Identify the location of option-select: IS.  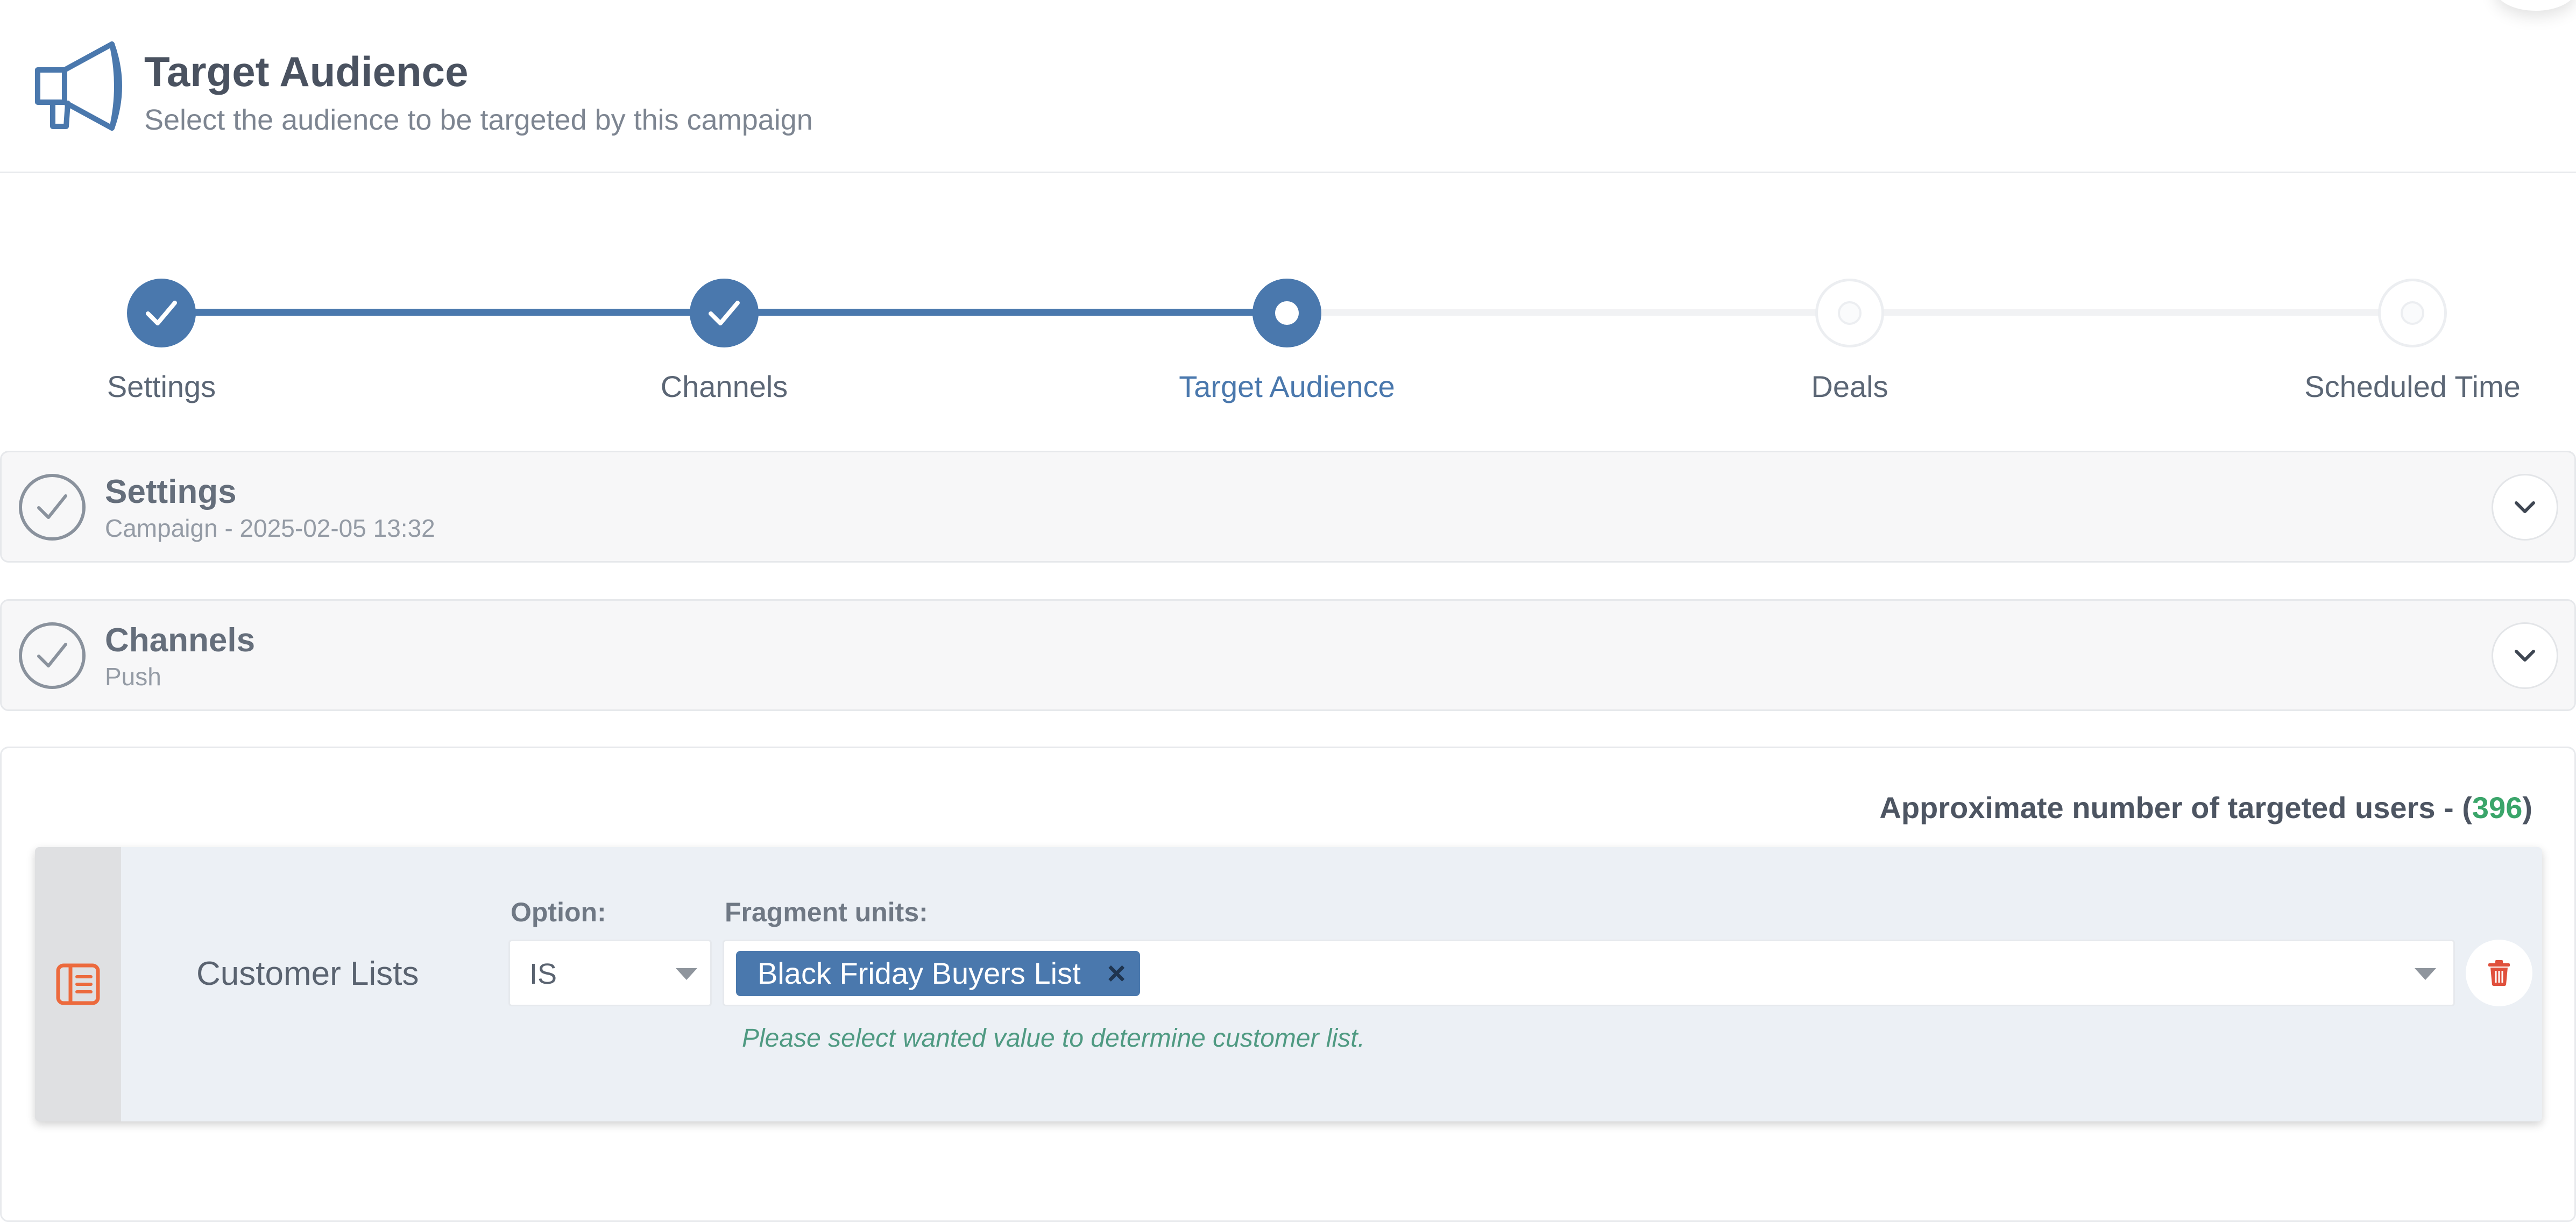
(610, 973).